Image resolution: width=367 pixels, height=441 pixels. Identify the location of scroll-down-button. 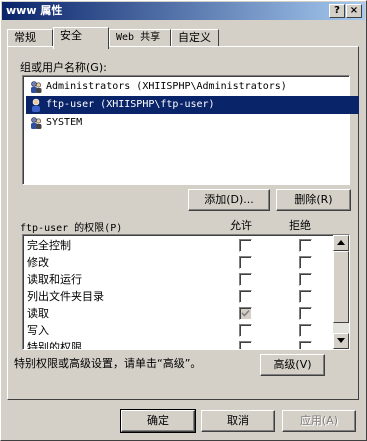
(341, 341).